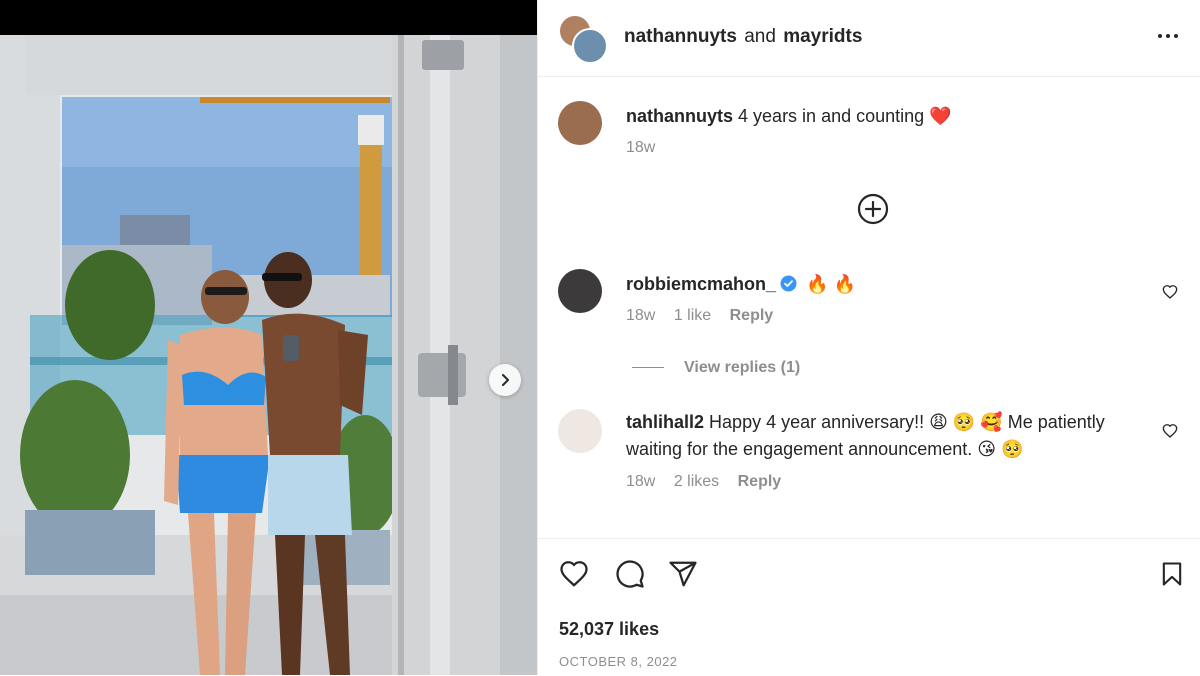 The width and height of the screenshot is (1200, 676). Describe the element at coordinates (831, 284) in the screenshot. I see `comment-body: 🔥 🔥` at that location.